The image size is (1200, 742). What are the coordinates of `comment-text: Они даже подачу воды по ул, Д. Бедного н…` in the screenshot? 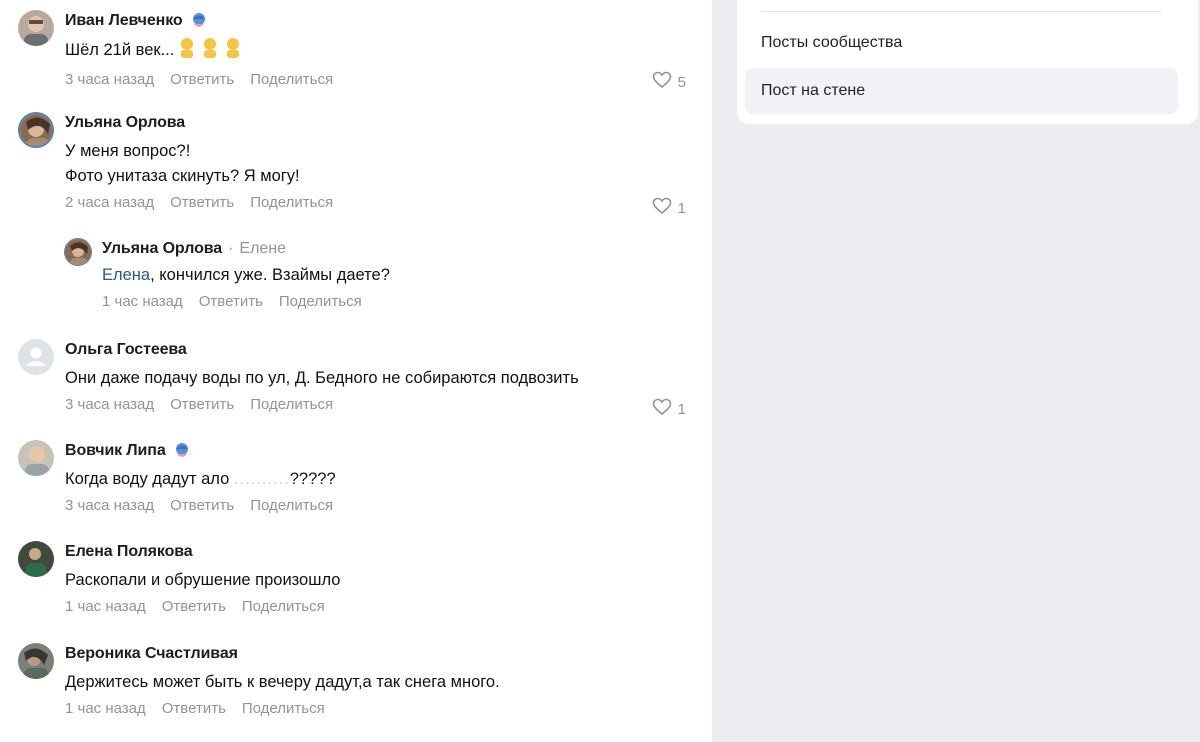 It's located at (322, 378).